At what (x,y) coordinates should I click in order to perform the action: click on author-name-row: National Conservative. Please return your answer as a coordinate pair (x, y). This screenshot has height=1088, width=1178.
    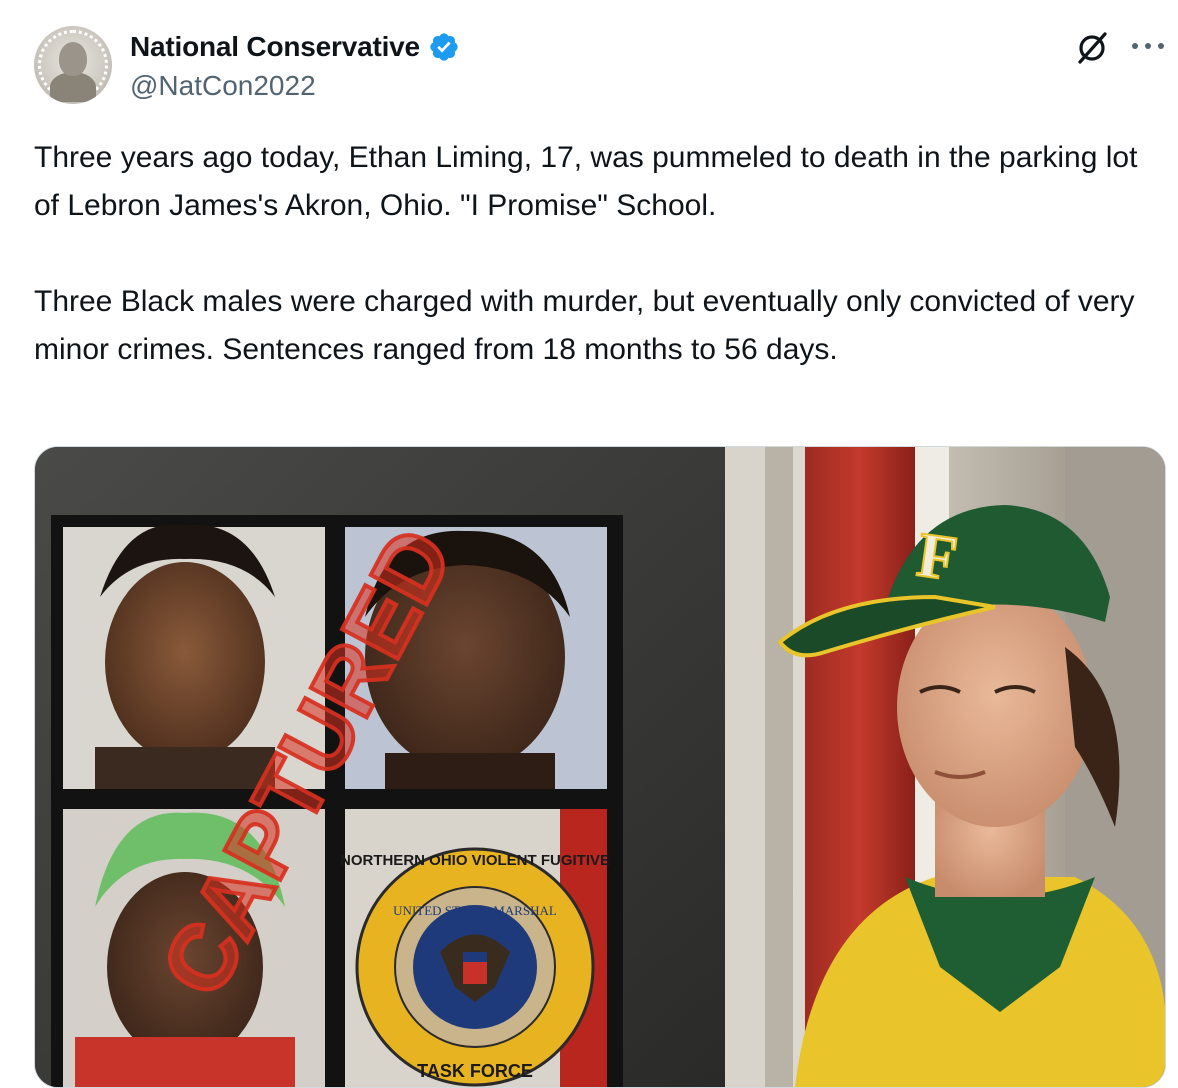
    Looking at the image, I should click on (295, 47).